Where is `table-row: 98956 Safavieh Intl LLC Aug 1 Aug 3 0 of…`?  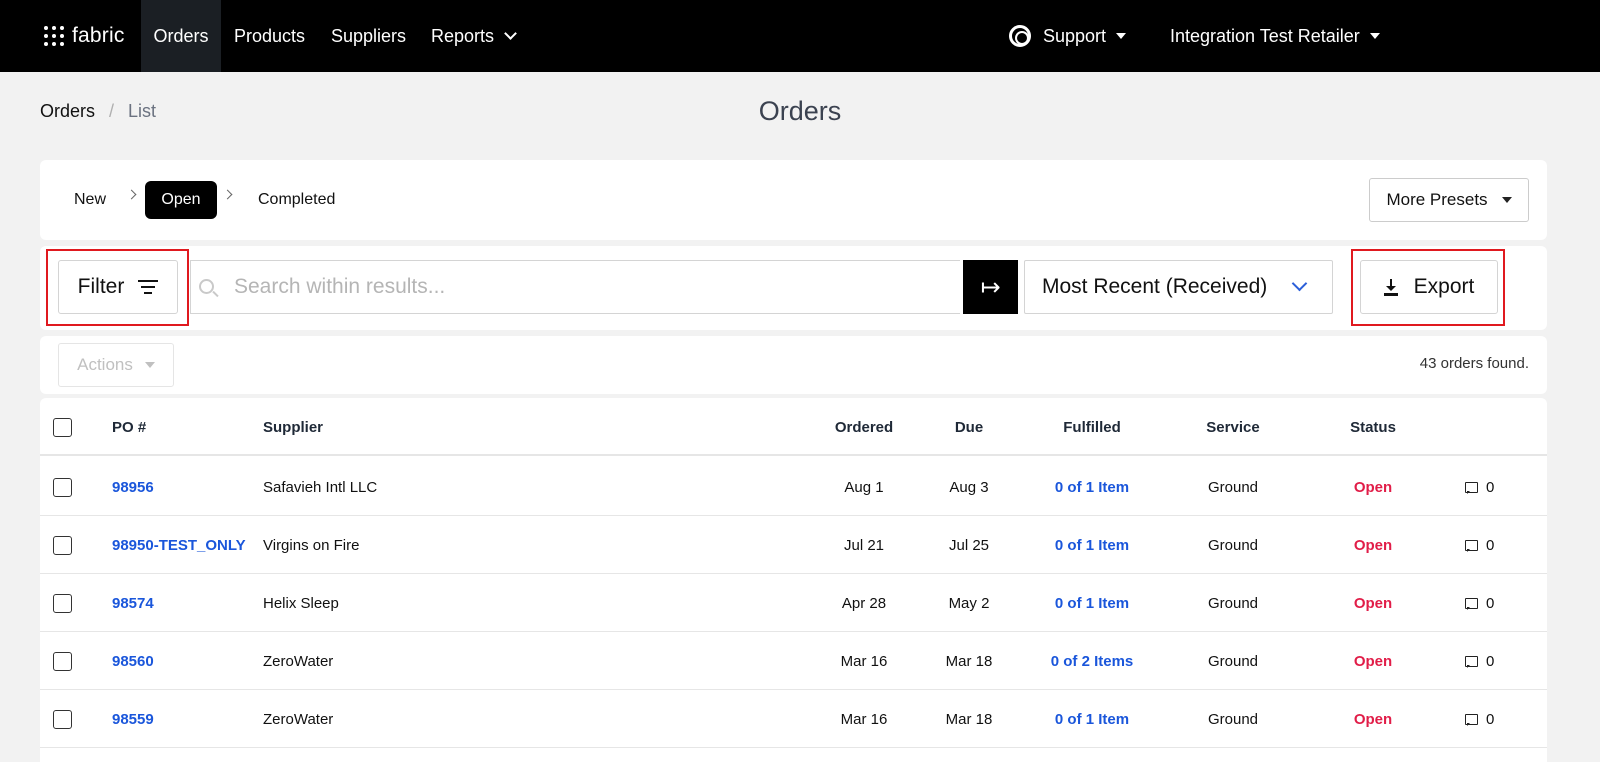
table-row: 98956 Safavieh Intl LLC Aug 1 Aug 3 0 of… is located at coordinates (793, 487).